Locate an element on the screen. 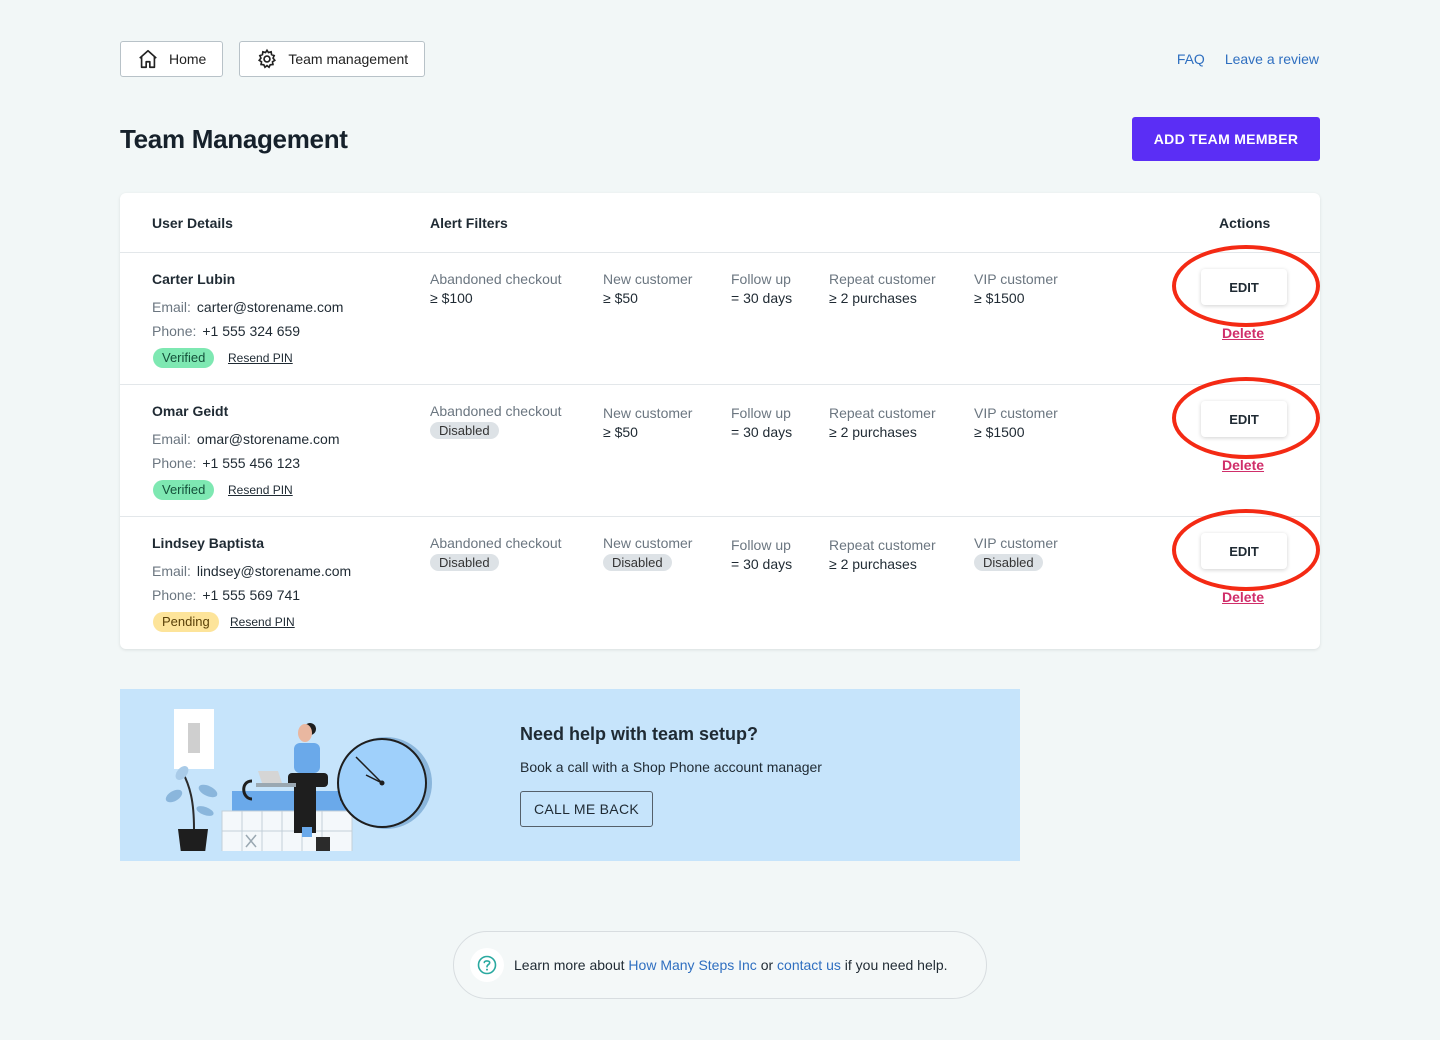 The image size is (1440, 1040). header-actions: Actions is located at coordinates (1245, 223).